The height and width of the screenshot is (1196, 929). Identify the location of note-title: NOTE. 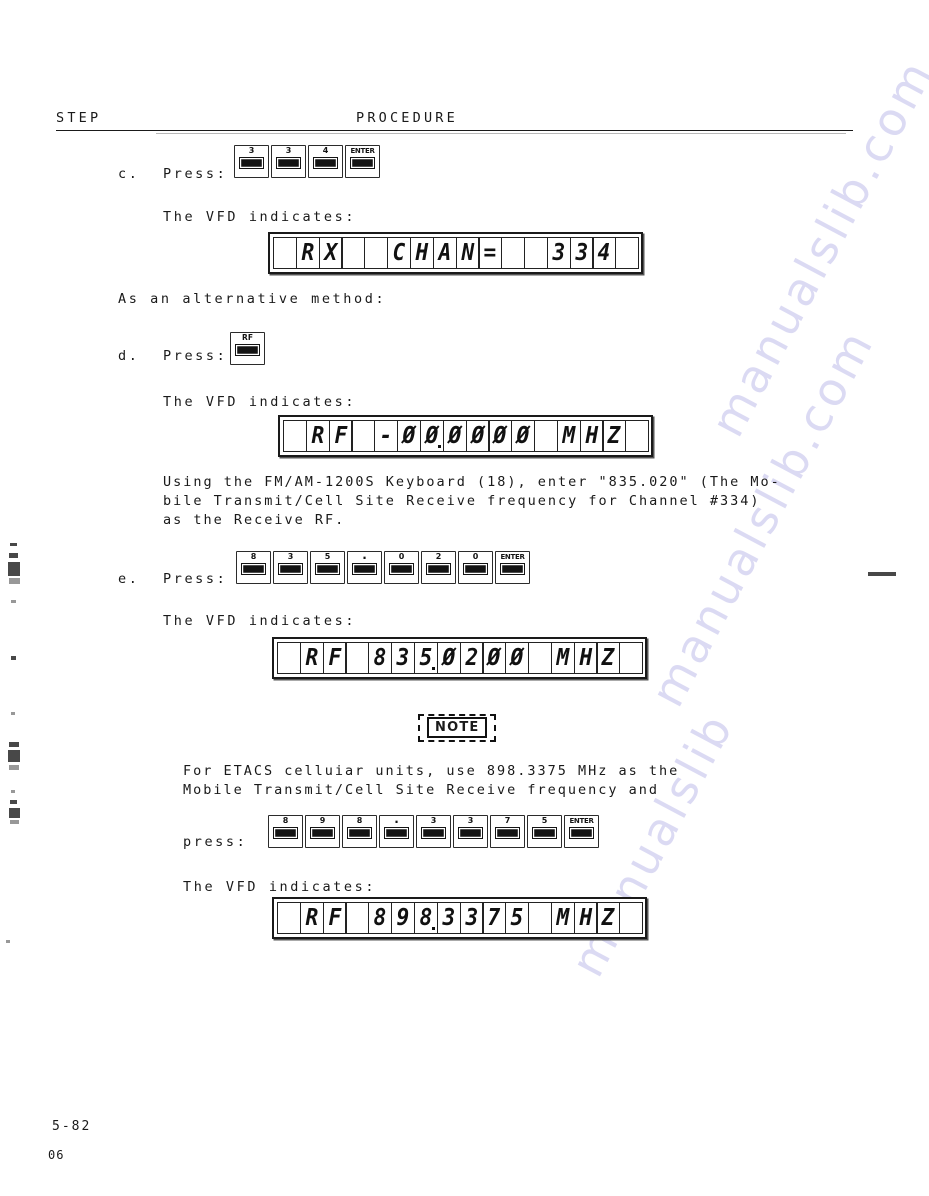
(457, 727).